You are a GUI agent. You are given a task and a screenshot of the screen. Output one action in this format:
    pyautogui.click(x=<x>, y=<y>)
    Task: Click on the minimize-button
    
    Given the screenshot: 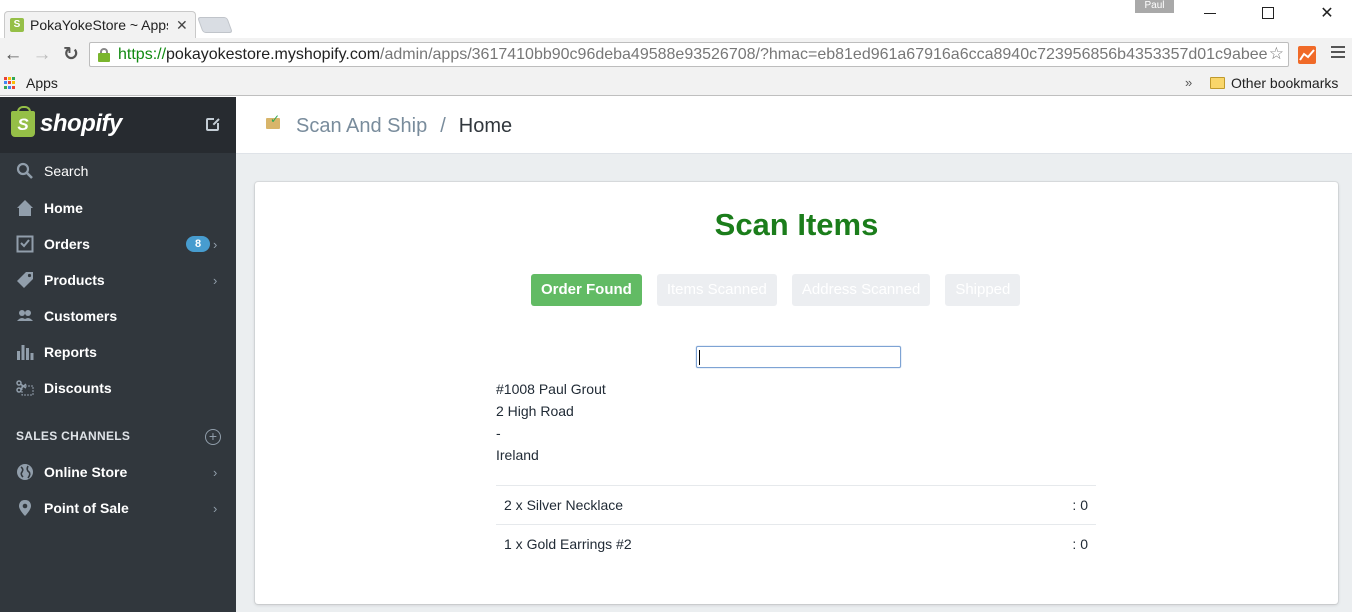 What is the action you would take?
    pyautogui.click(x=1210, y=13)
    